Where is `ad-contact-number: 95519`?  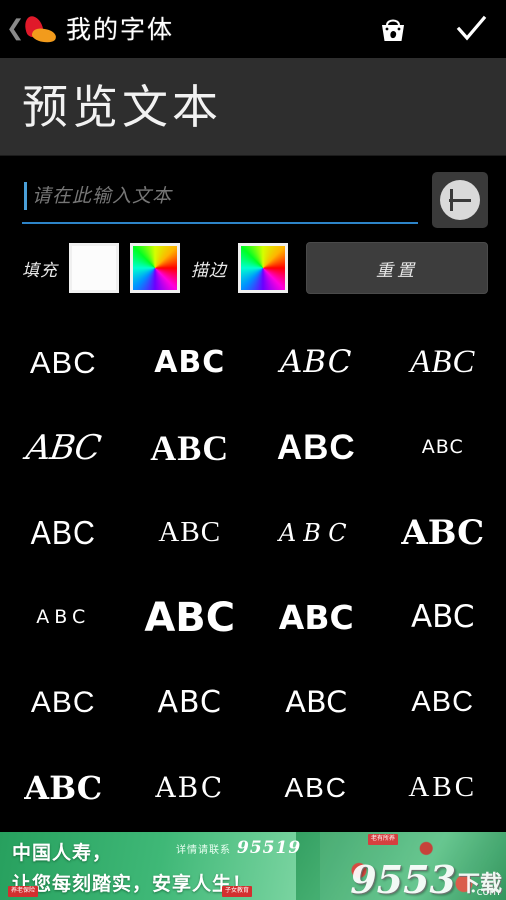
ad-contact-number: 95519 is located at coordinates (269, 848).